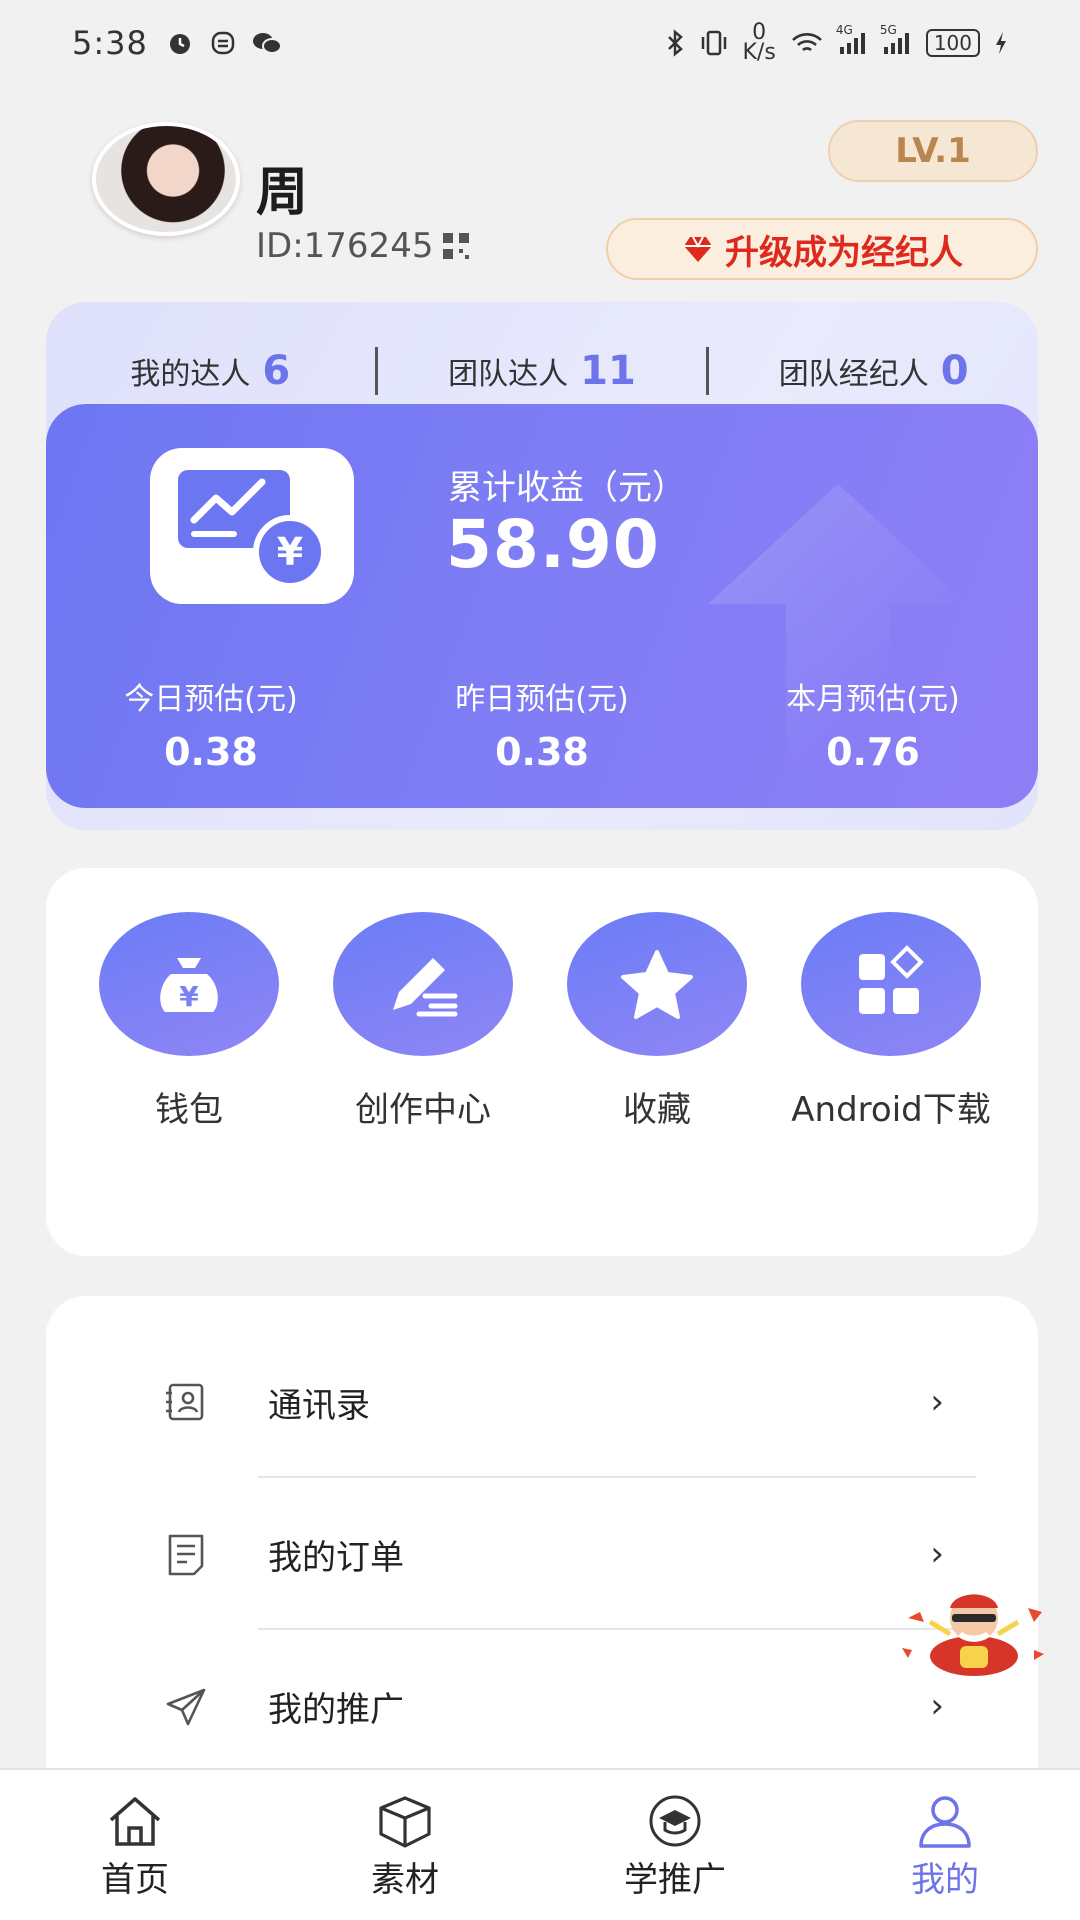 The image size is (1080, 1920). I want to click on qr-code-icon, so click(456, 246).